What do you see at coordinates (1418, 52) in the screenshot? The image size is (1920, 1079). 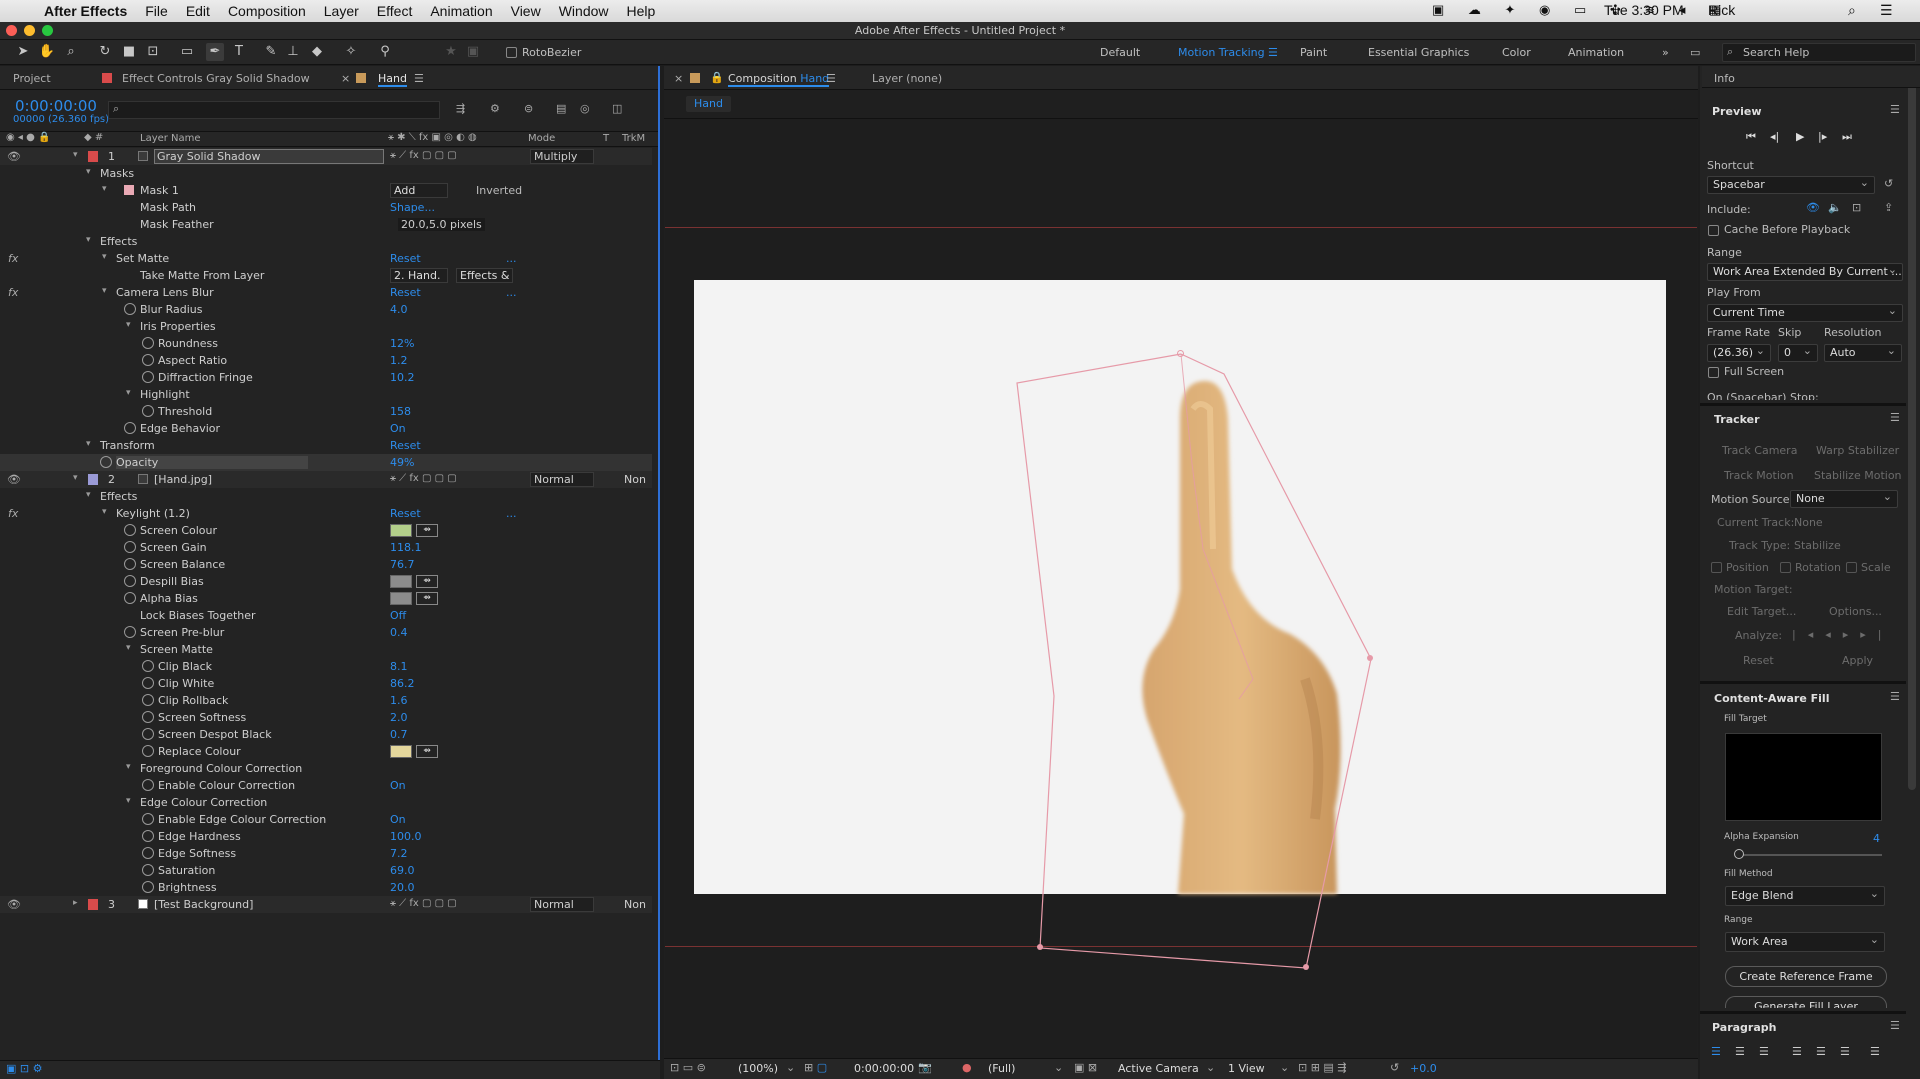 I see `workspace-essential-graphics: Essential Graphics` at bounding box center [1418, 52].